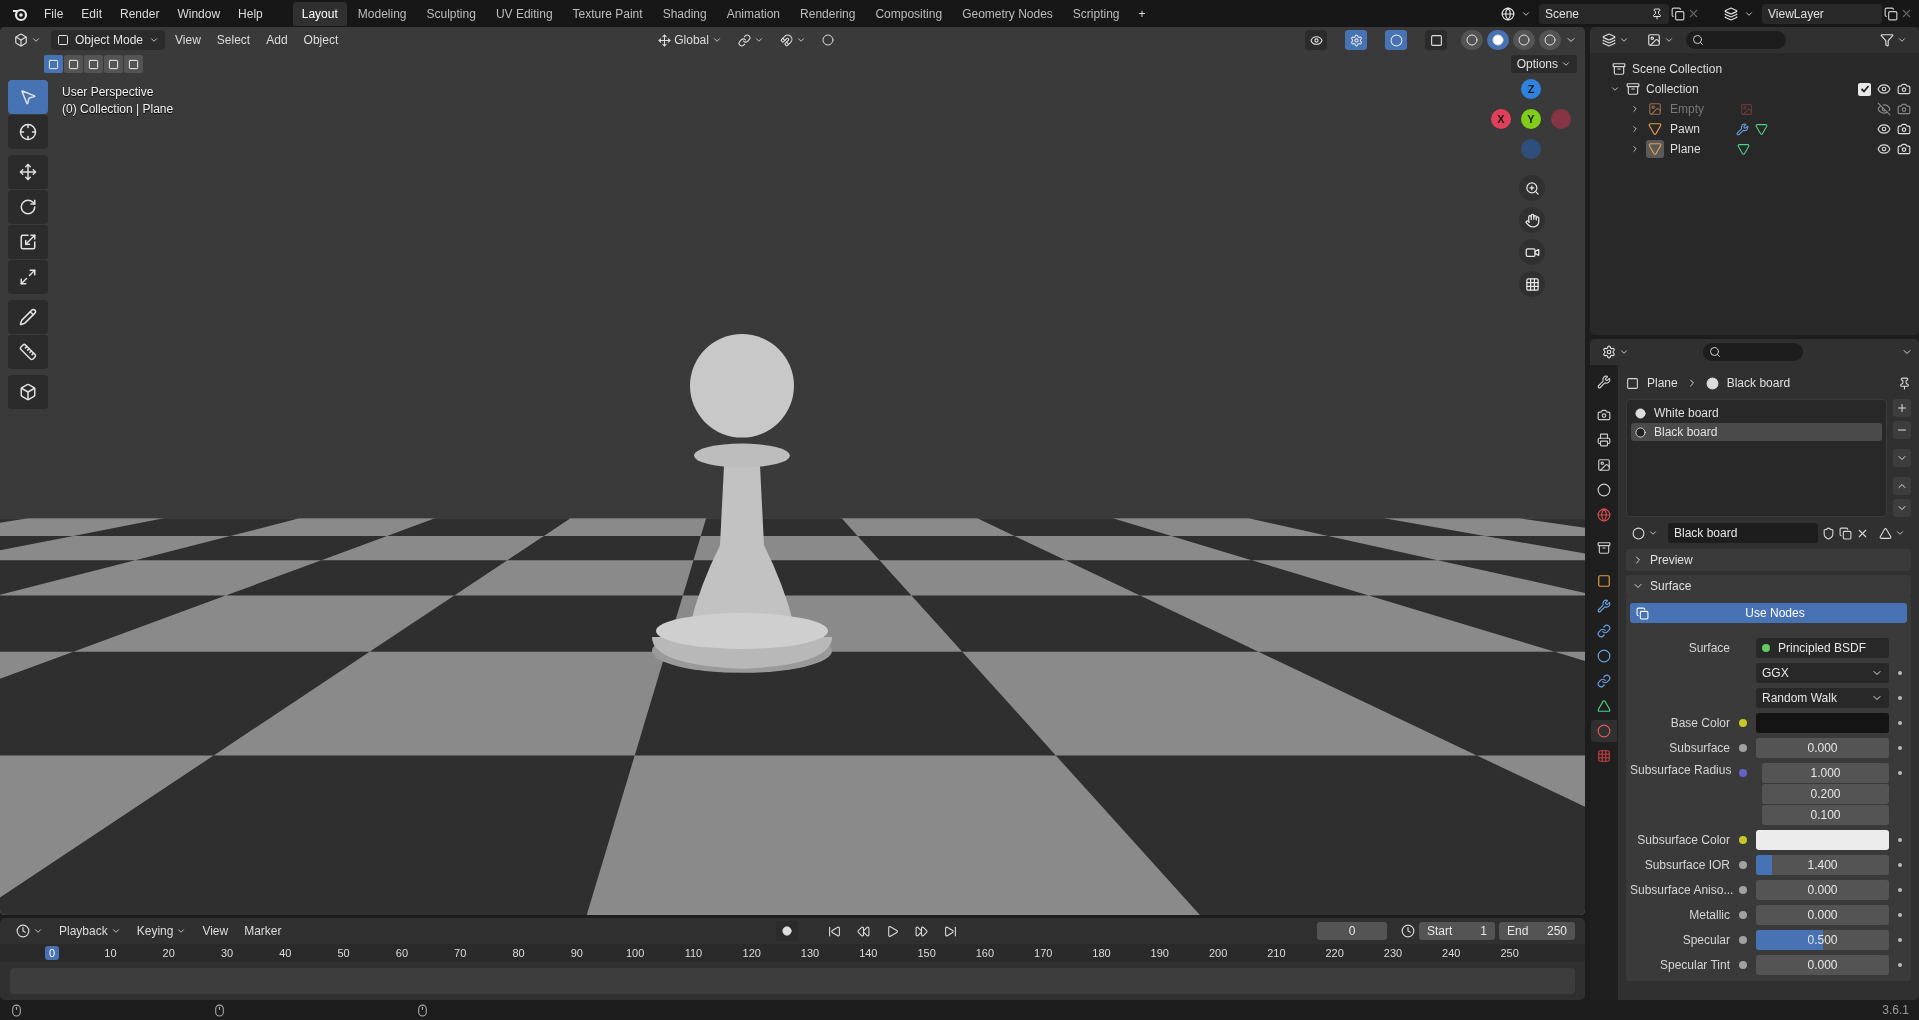  I want to click on orientation-dropdown: Global, so click(690, 40).